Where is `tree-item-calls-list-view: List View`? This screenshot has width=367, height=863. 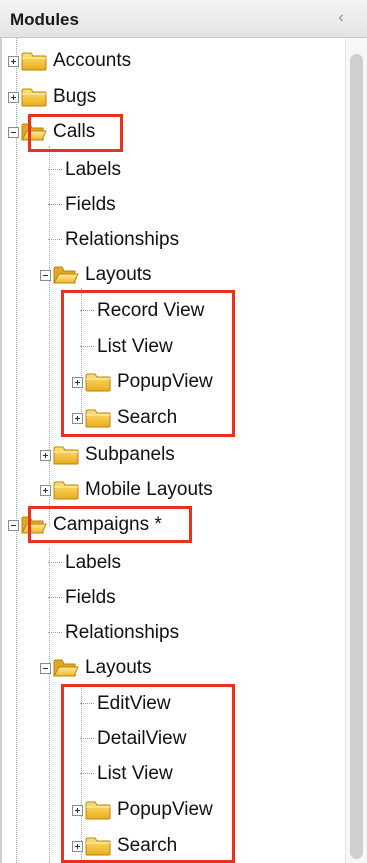 tree-item-calls-list-view: List View is located at coordinates (126, 347).